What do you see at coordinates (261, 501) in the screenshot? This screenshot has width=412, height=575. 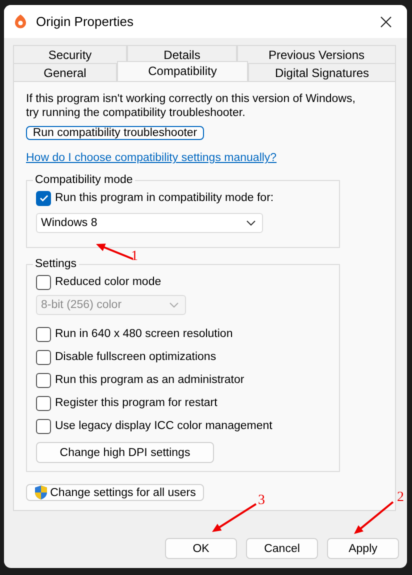 I see `annotation-number: 3` at bounding box center [261, 501].